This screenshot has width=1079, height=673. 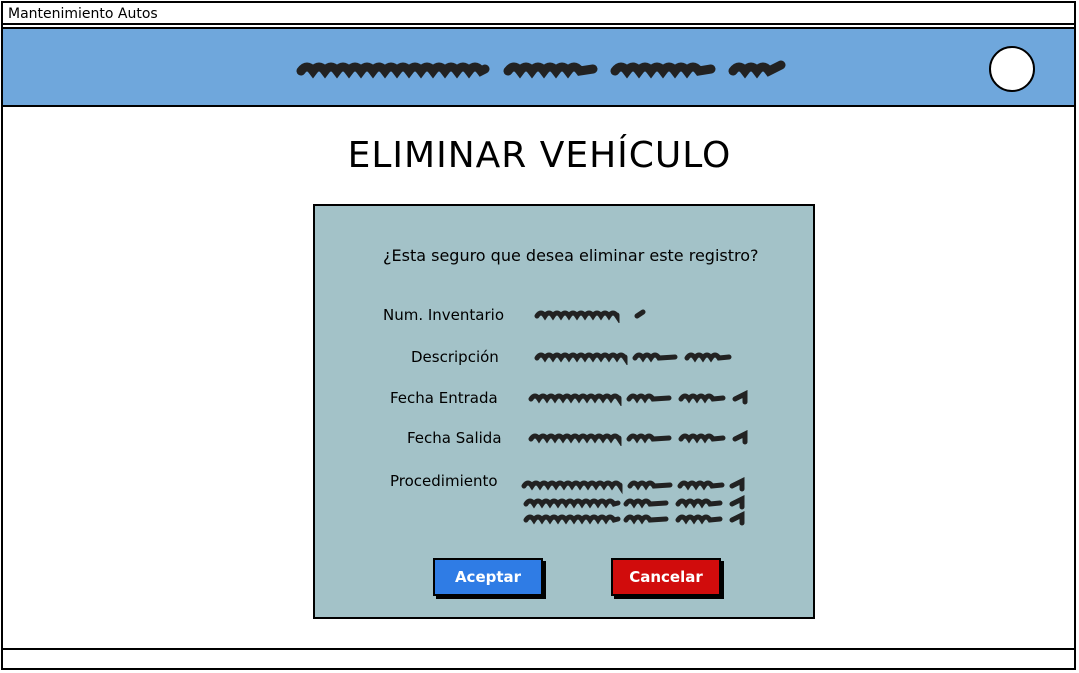 I want to click on procedimiento-label: Procedimiento, so click(x=444, y=481).